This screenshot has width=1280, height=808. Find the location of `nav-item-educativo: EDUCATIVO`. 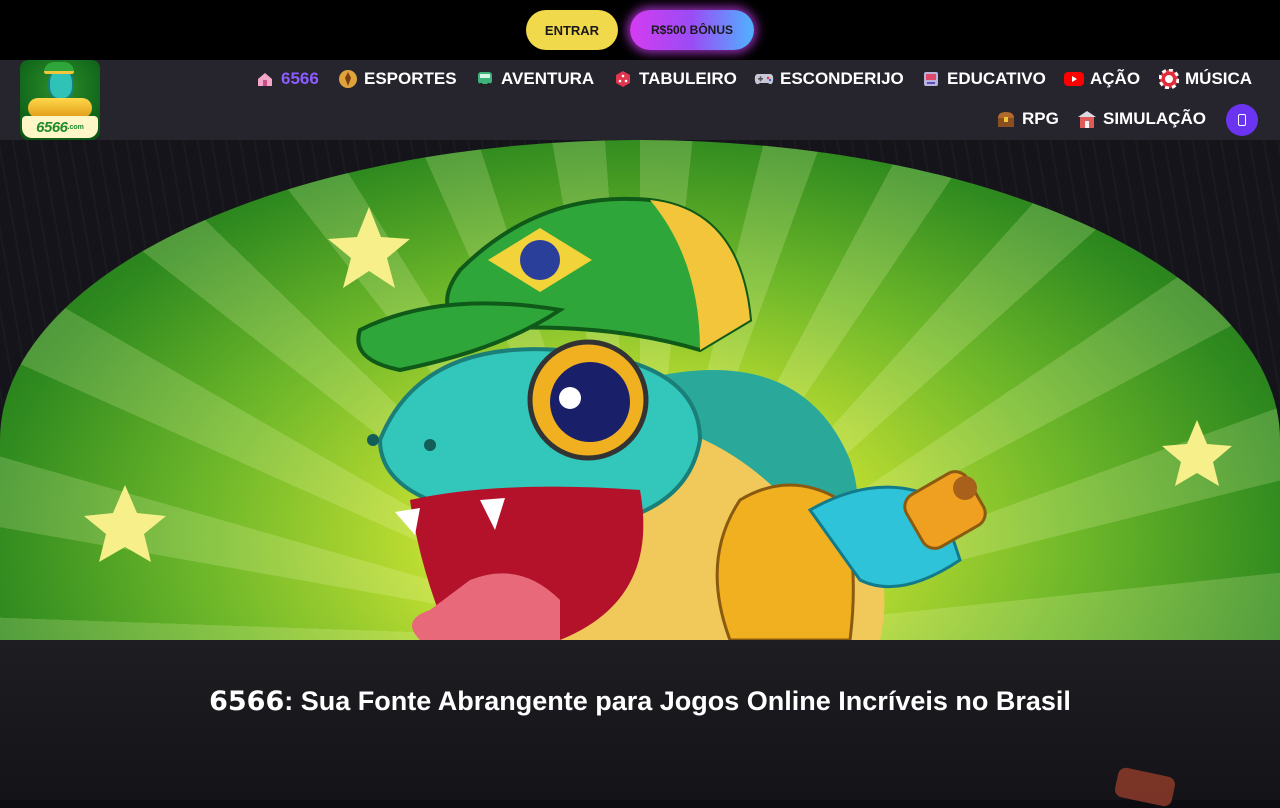

nav-item-educativo: EDUCATIVO is located at coordinates (983, 79).